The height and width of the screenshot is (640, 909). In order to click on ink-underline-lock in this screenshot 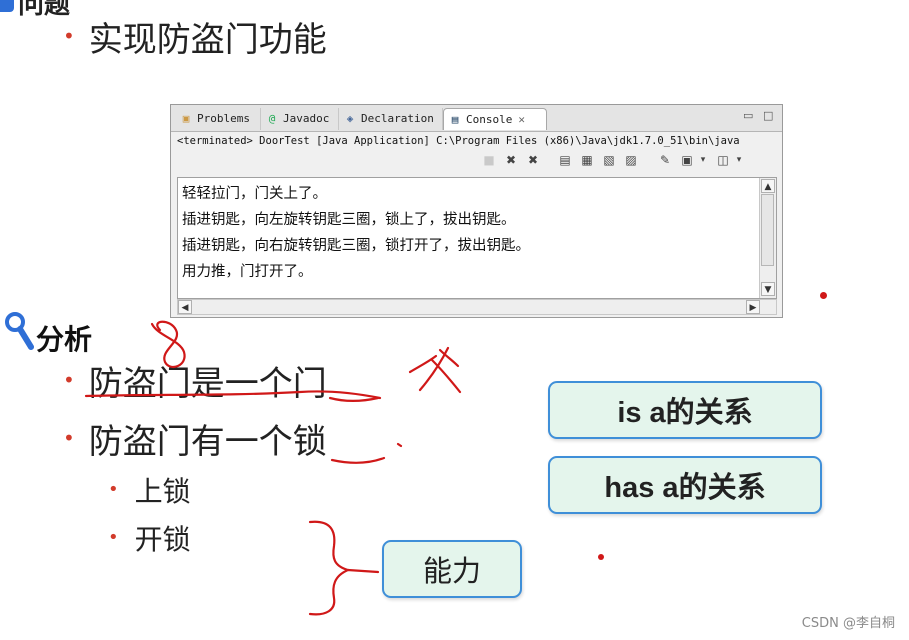, I will do `click(358, 460)`.